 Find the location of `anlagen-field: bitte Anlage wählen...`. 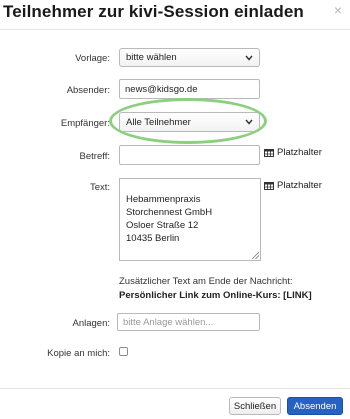

anlagen-field: bitte Anlage wählen... is located at coordinates (188, 322).